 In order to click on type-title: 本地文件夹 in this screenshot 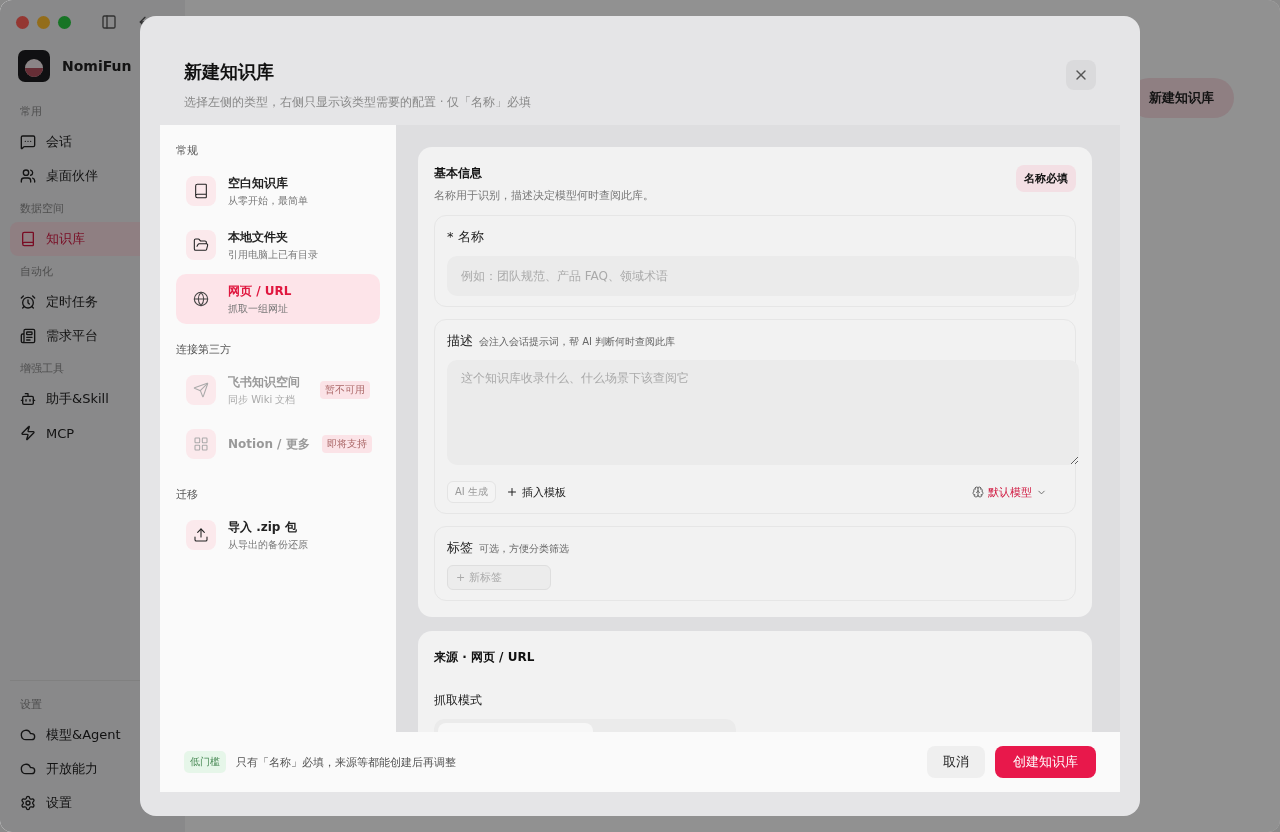, I will do `click(258, 237)`.